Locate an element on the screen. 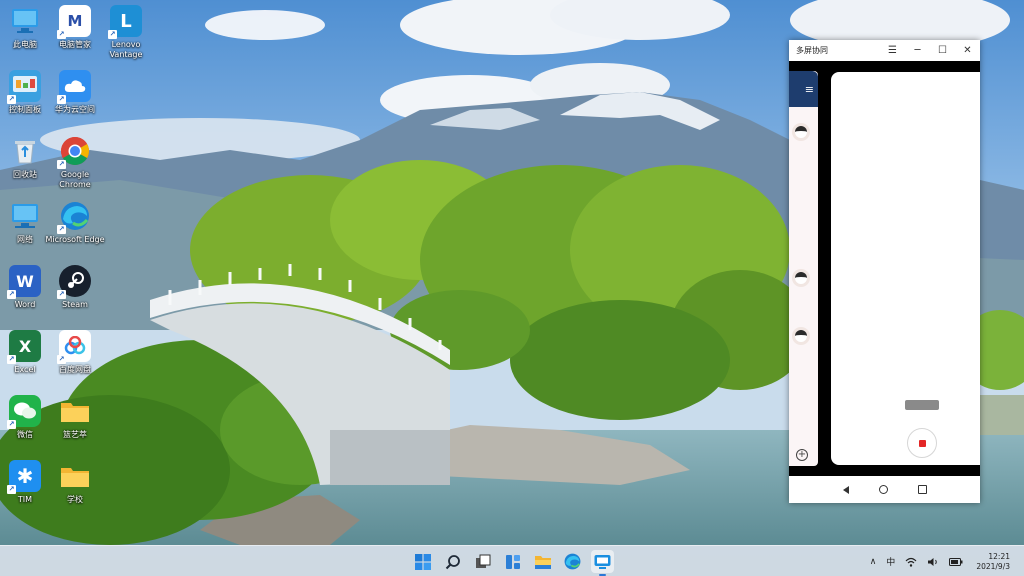 The image size is (1024, 576). desktop-icon-baidu-netdisk: ↗ 百度网盘 is located at coordinates (75, 361).